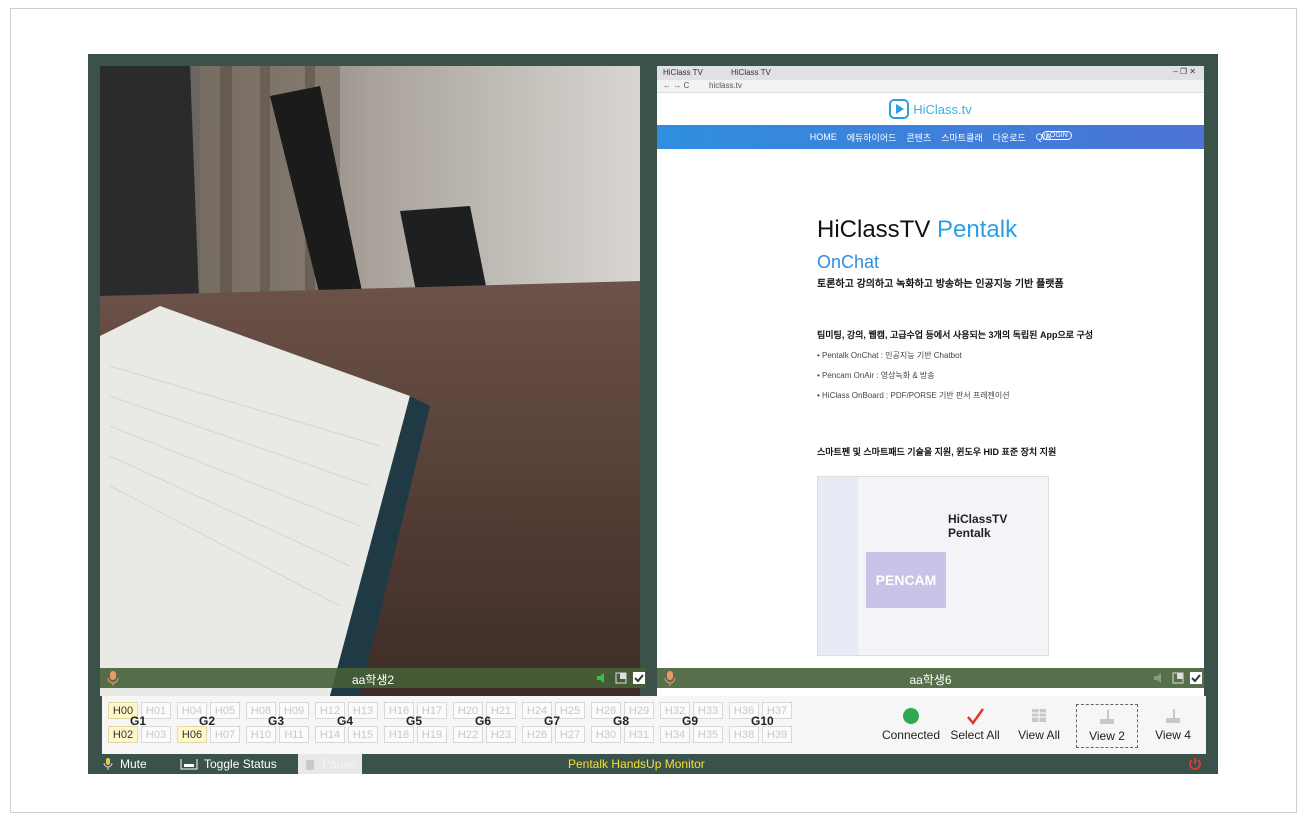 This screenshot has width=1306, height=821. Describe the element at coordinates (762, 721) in the screenshot. I see `group-label: G10` at that location.